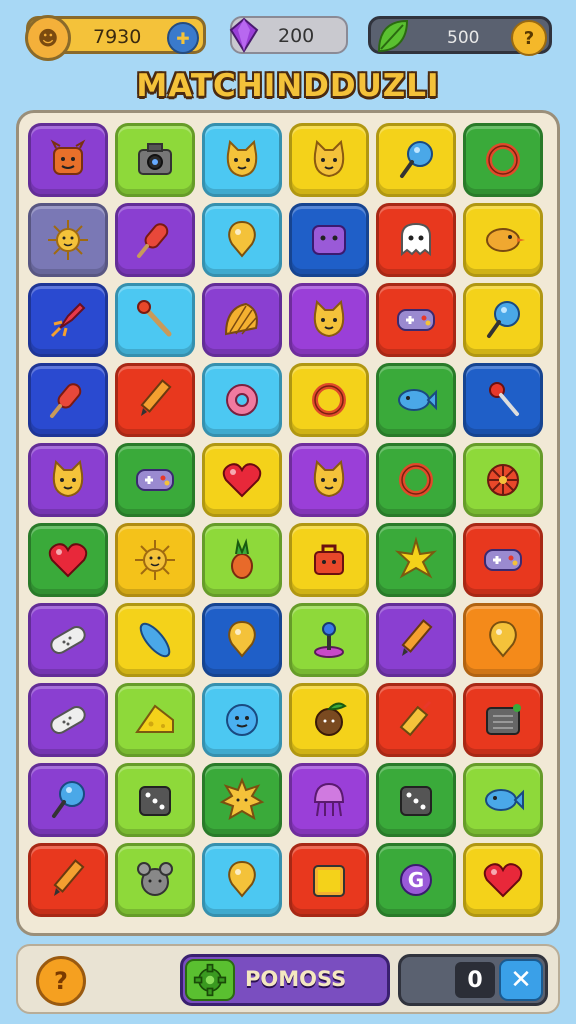  I want to click on cheese-icon, so click(154, 718).